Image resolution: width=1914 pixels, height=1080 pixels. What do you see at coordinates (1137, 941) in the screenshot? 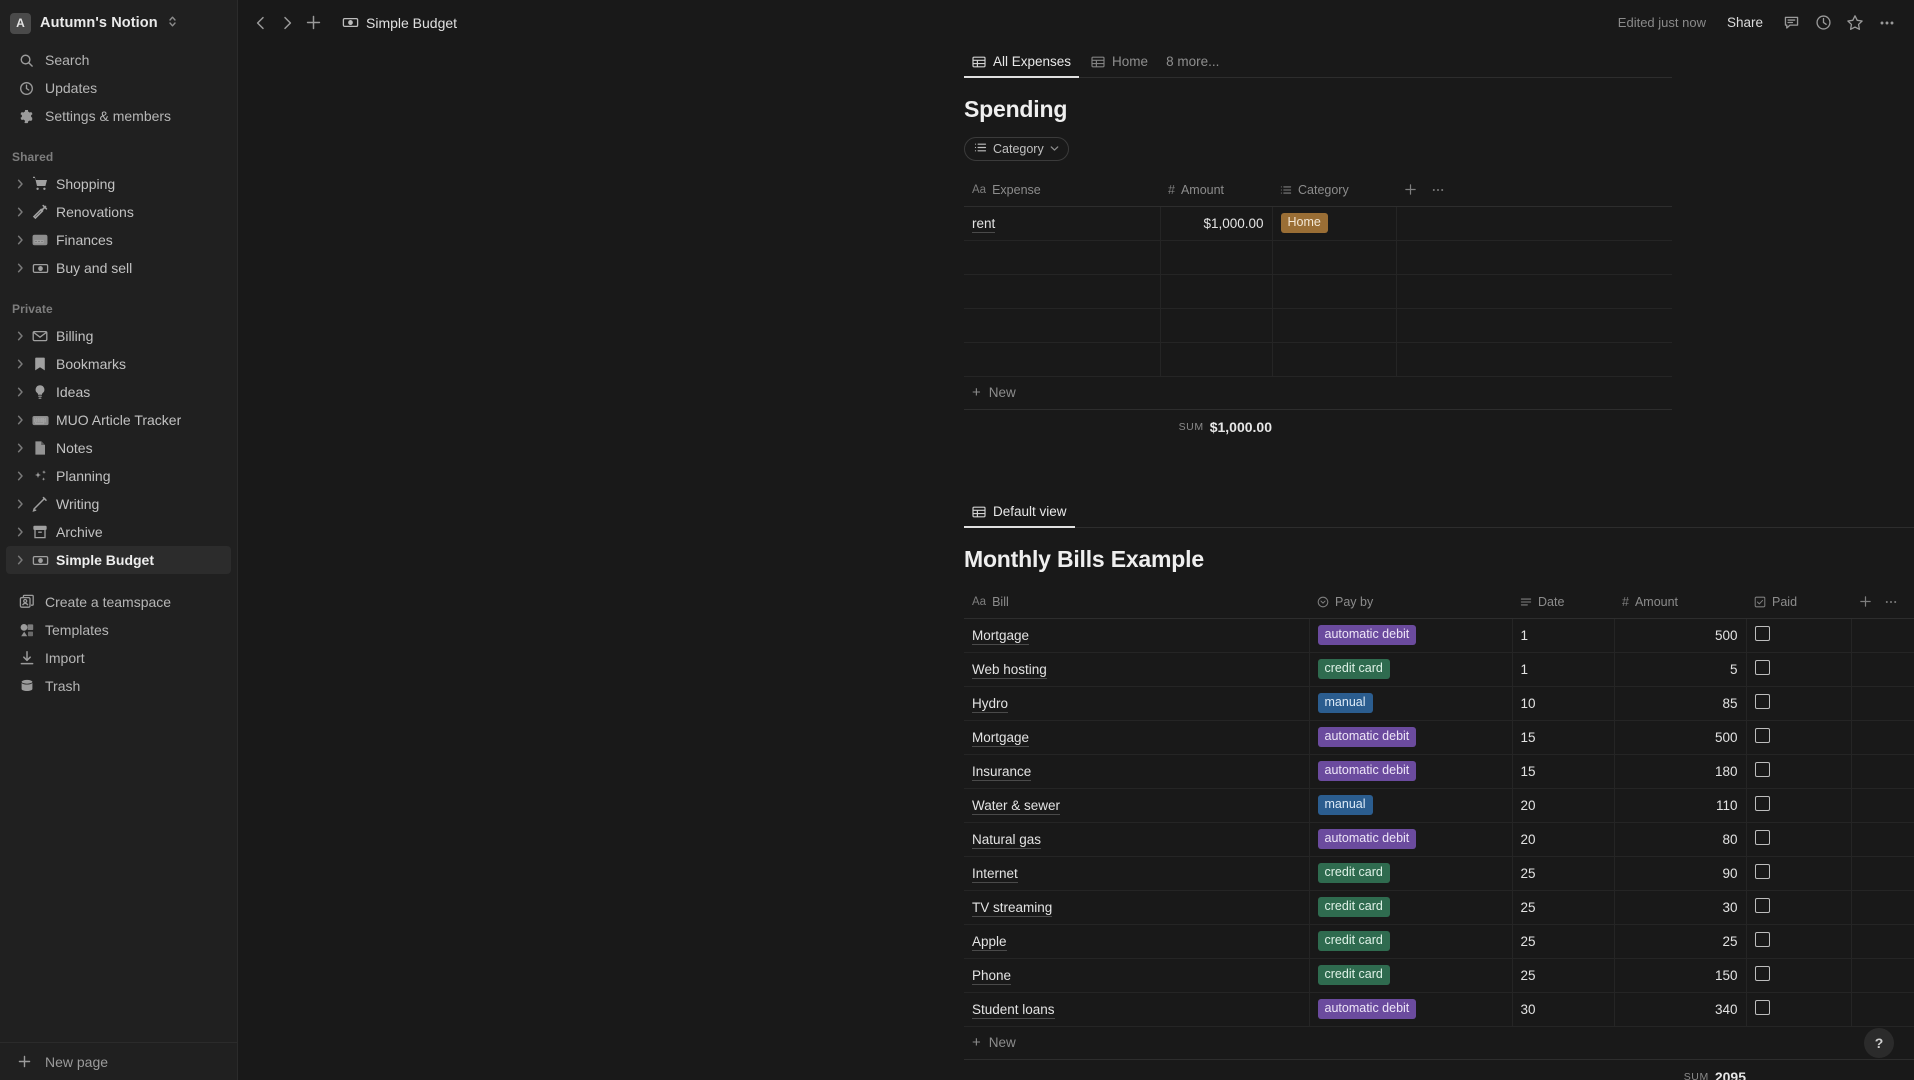
I see `cell-bill: Apple` at bounding box center [1137, 941].